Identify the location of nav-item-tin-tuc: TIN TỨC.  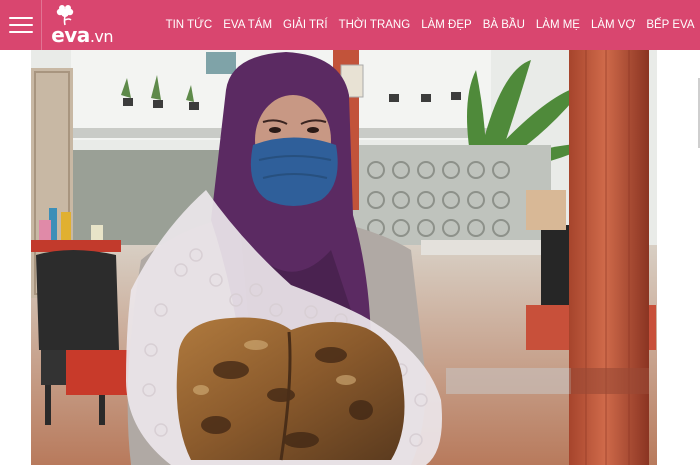
(189, 25).